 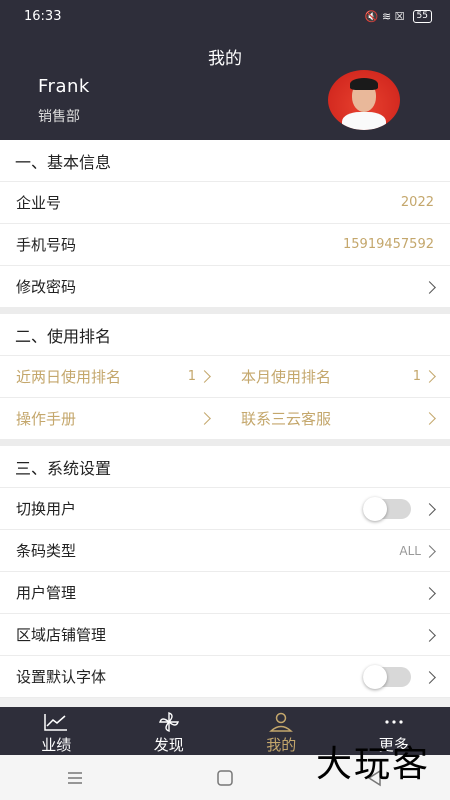 I want to click on dots-icon, so click(x=394, y=722).